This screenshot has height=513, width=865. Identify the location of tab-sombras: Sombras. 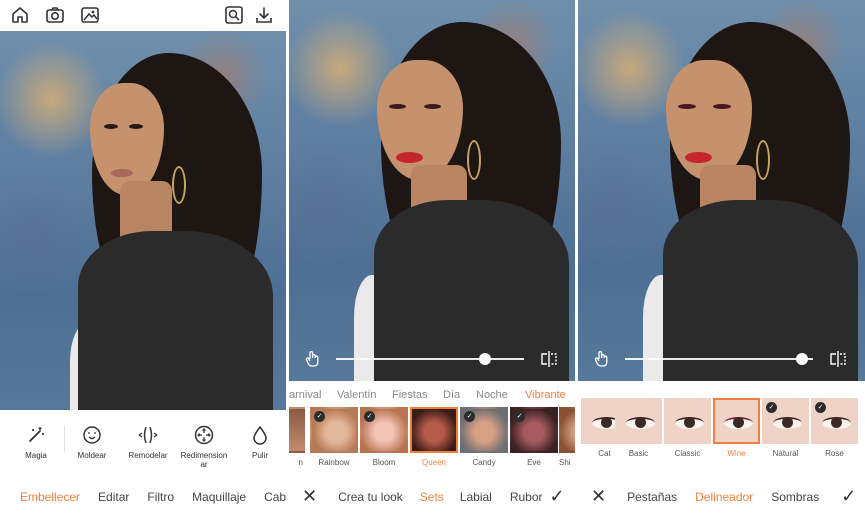
(795, 497).